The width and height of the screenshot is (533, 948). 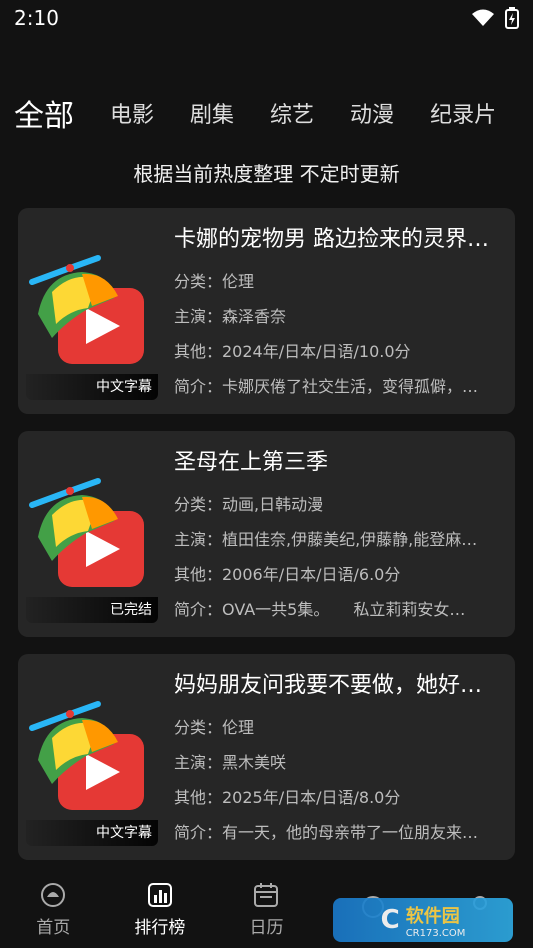 What do you see at coordinates (292, 351) in the screenshot?
I see `item-other: 其他：2024年/日本/日语/10.0分` at bounding box center [292, 351].